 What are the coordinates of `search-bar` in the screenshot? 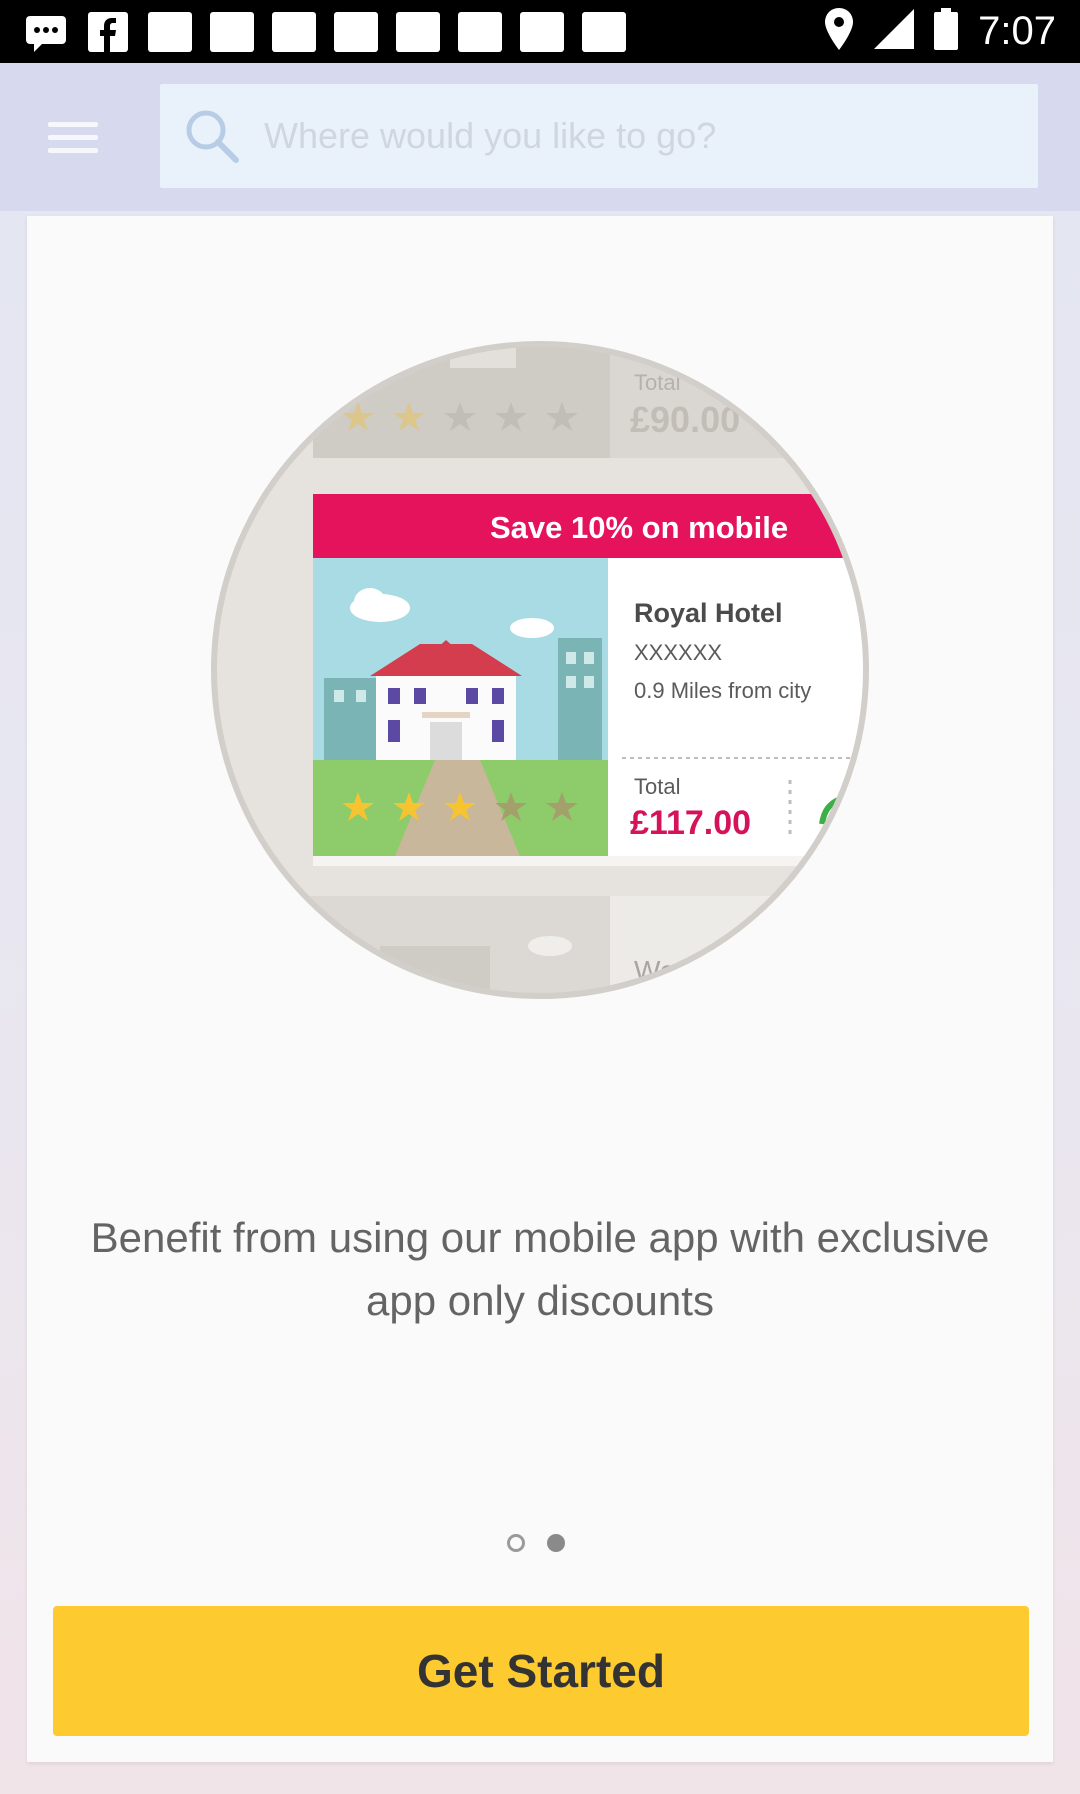 It's located at (599, 136).